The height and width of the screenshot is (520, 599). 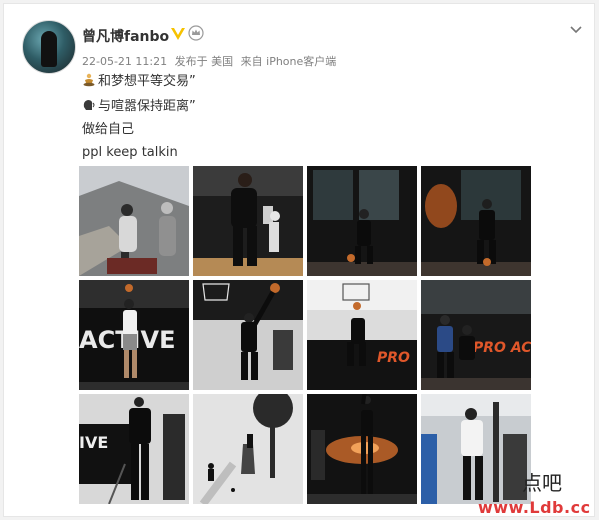 I want to click on post-text-line-2: 与喧嚣保持距离”, so click(x=139, y=106).